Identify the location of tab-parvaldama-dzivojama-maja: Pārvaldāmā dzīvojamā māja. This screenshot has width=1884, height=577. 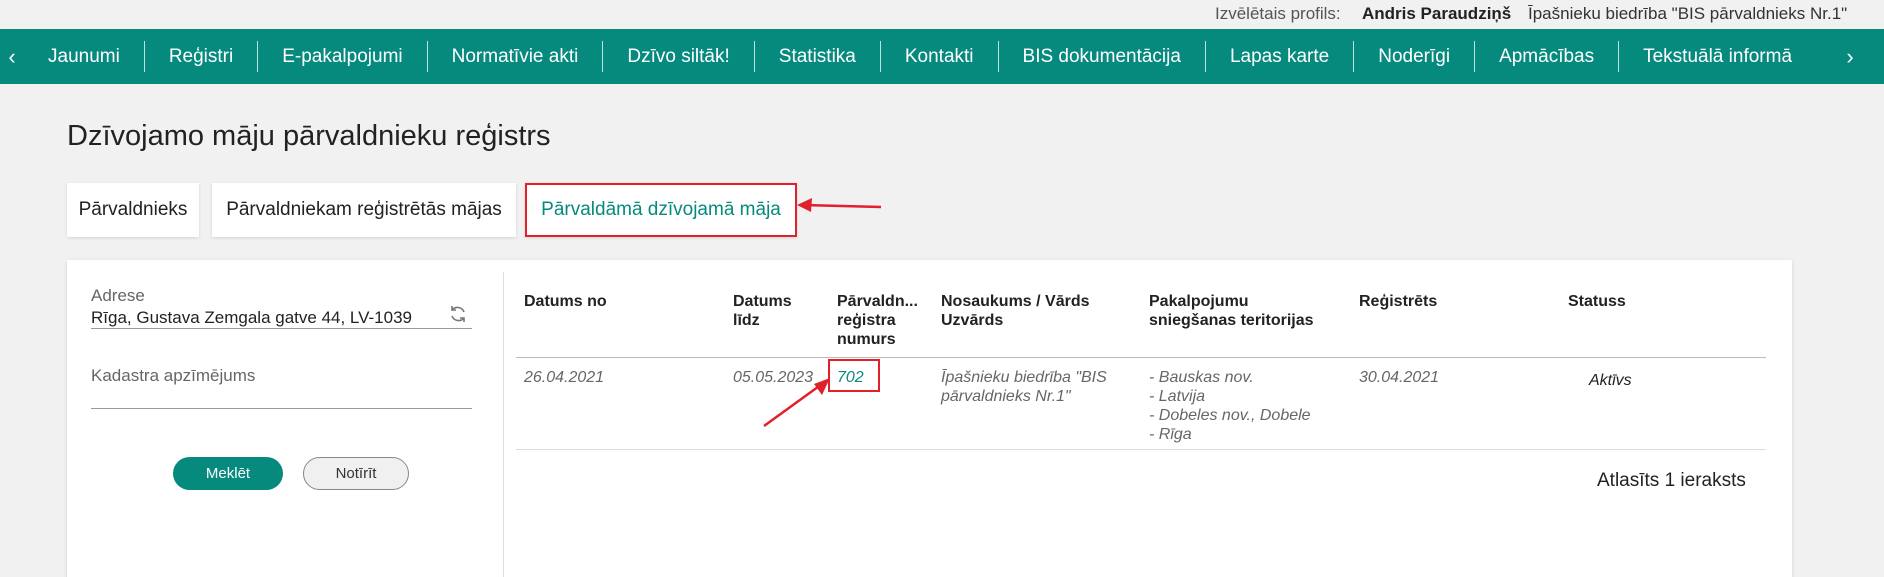
(661, 210).